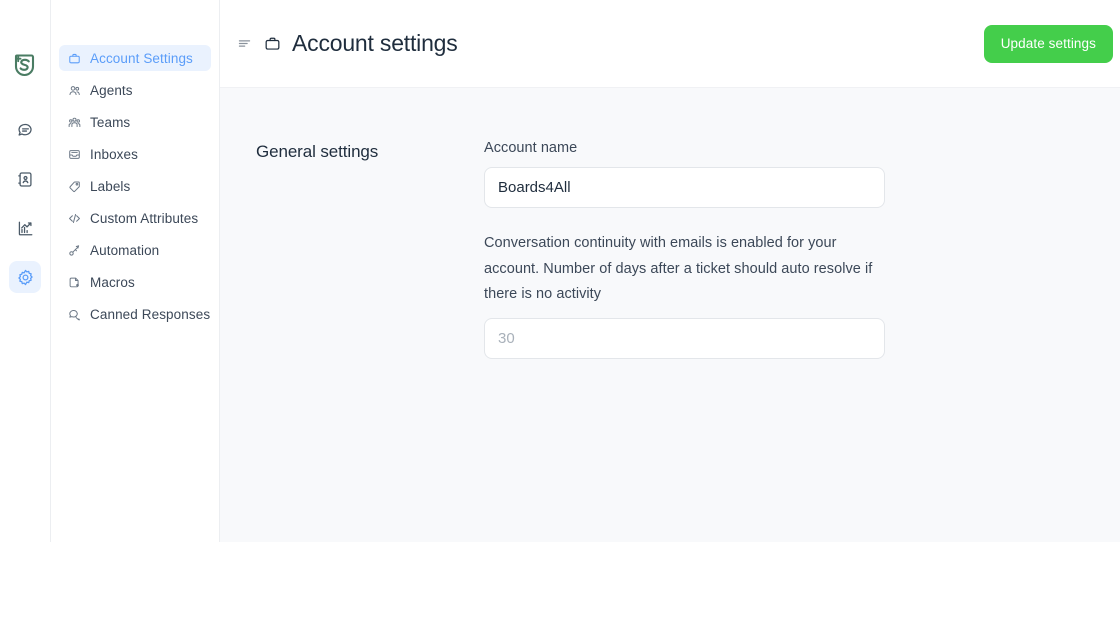 The image size is (1120, 630). Describe the element at coordinates (25, 65) in the screenshot. I see `app-logo` at that location.